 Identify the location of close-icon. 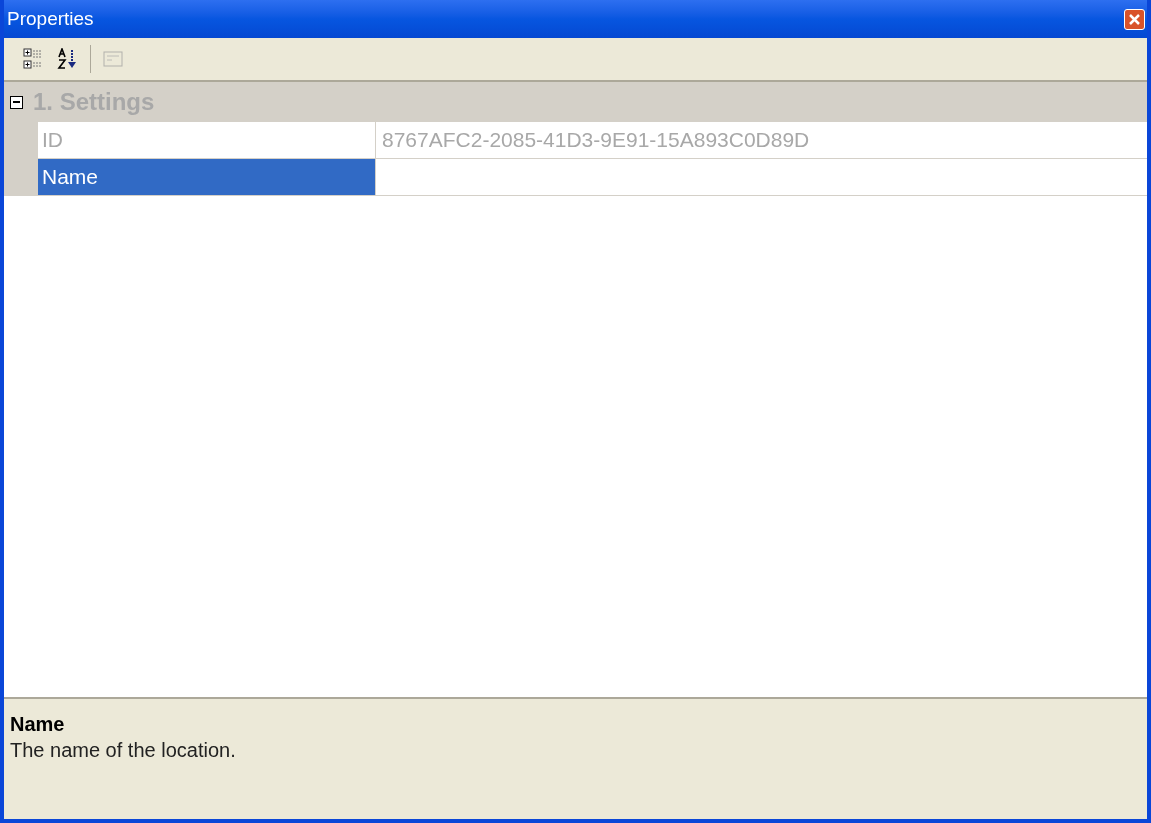
(1134, 19).